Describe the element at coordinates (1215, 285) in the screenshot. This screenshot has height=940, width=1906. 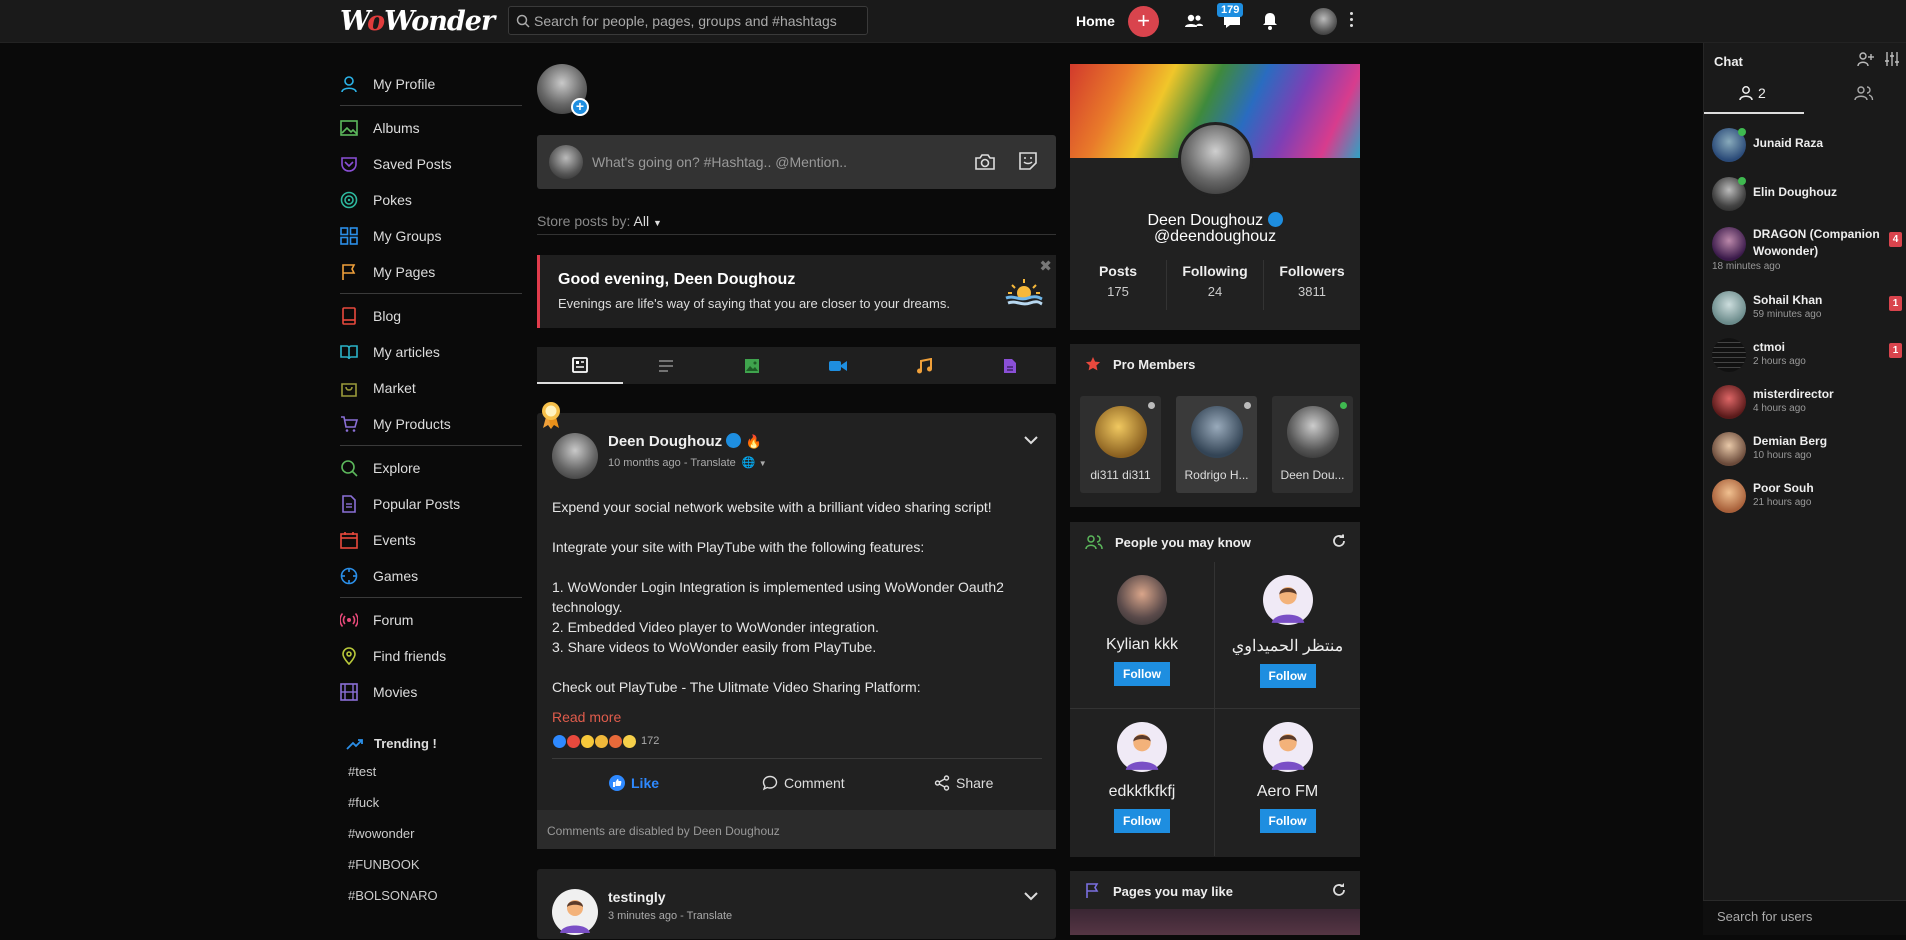
I see `stat-following: Following 24` at that location.